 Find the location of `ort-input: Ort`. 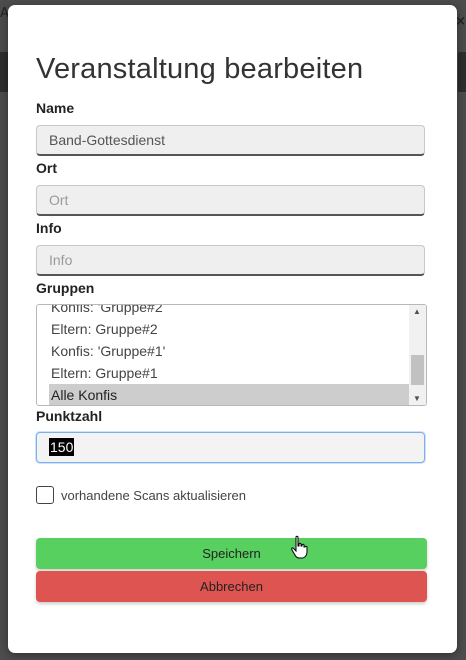

ort-input: Ort is located at coordinates (230, 200).